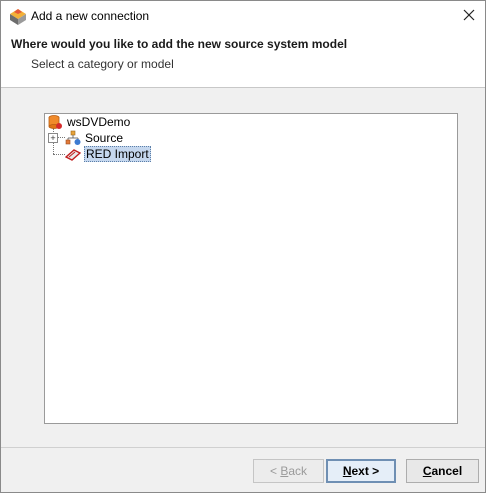  I want to click on database-icon, so click(55, 122).